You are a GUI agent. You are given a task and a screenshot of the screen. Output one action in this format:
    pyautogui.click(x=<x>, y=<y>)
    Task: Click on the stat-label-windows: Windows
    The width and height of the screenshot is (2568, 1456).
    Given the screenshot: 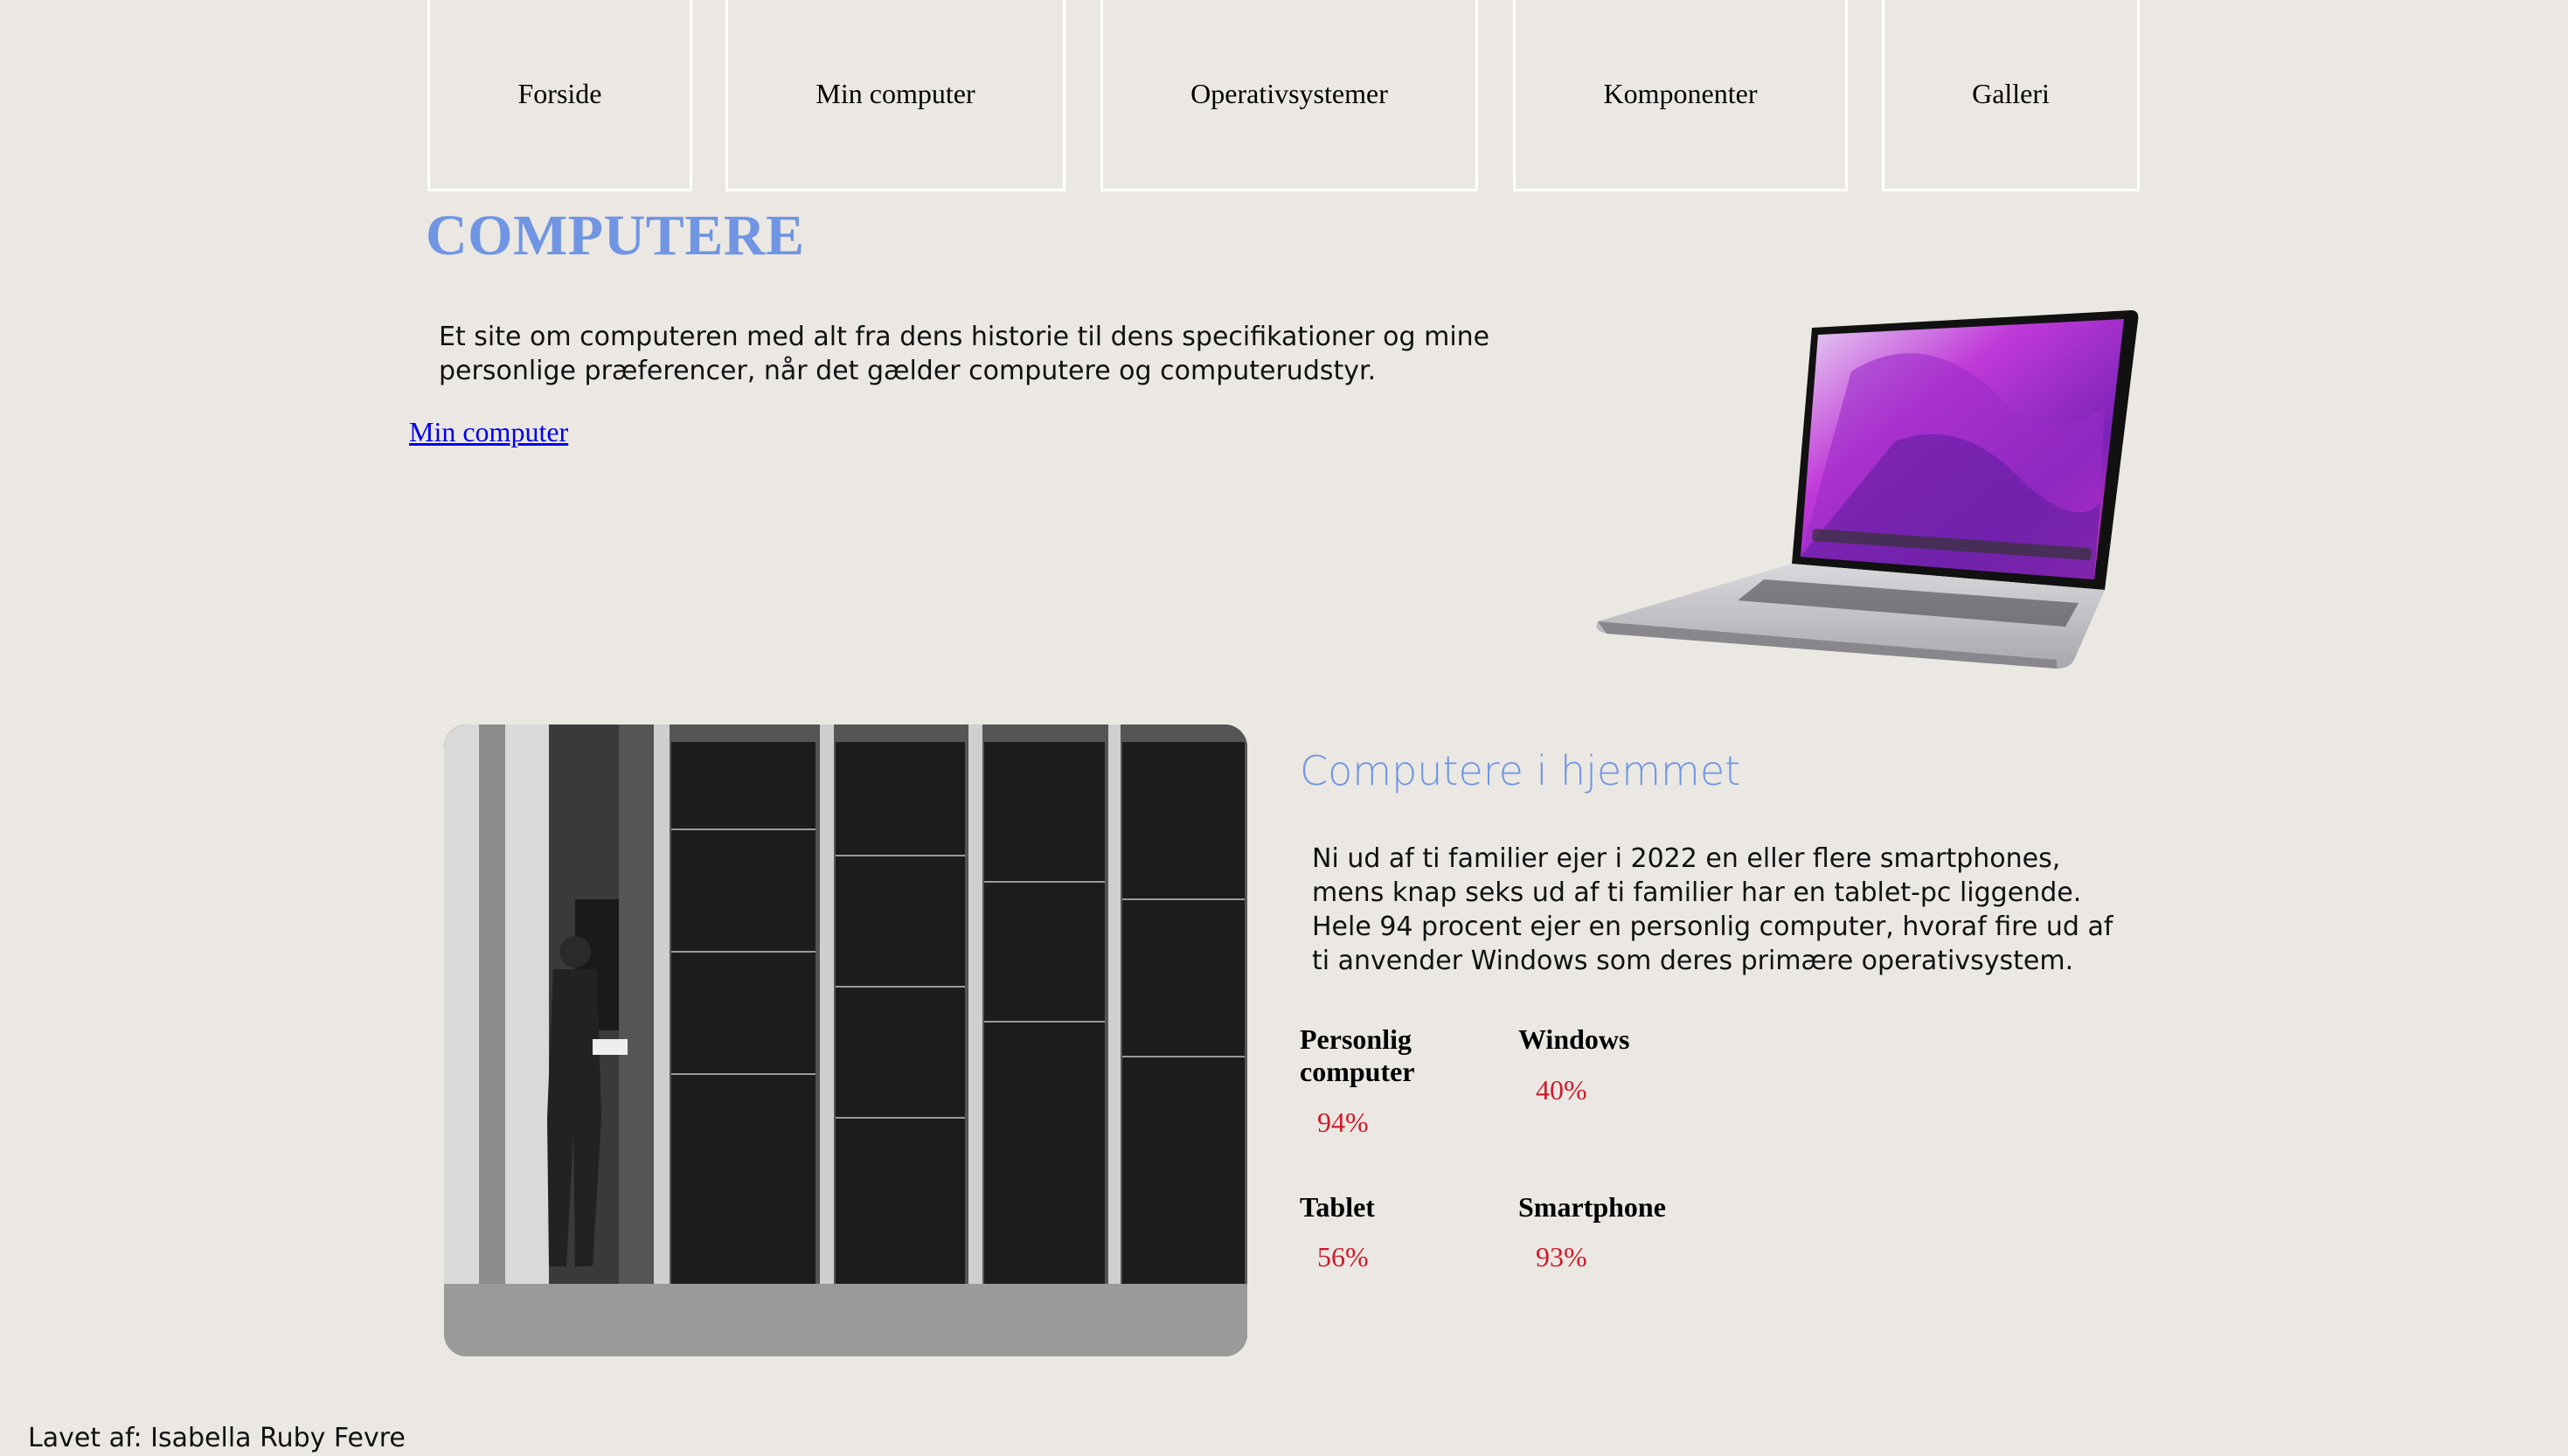 What is the action you would take?
    pyautogui.click(x=1574, y=1039)
    